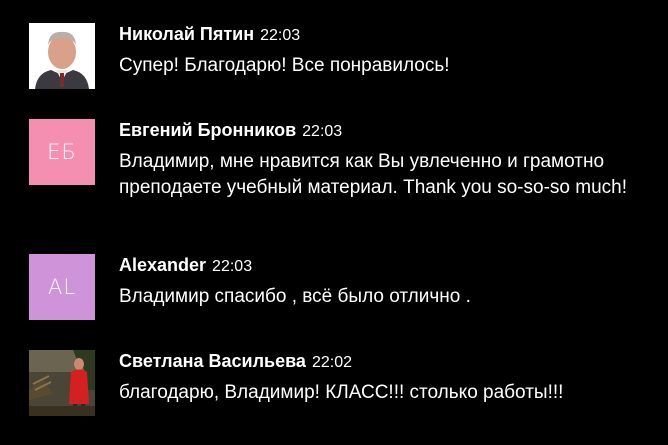 The image size is (668, 445). What do you see at coordinates (186, 34) in the screenshot?
I see `author-name: Николай Пятин` at bounding box center [186, 34].